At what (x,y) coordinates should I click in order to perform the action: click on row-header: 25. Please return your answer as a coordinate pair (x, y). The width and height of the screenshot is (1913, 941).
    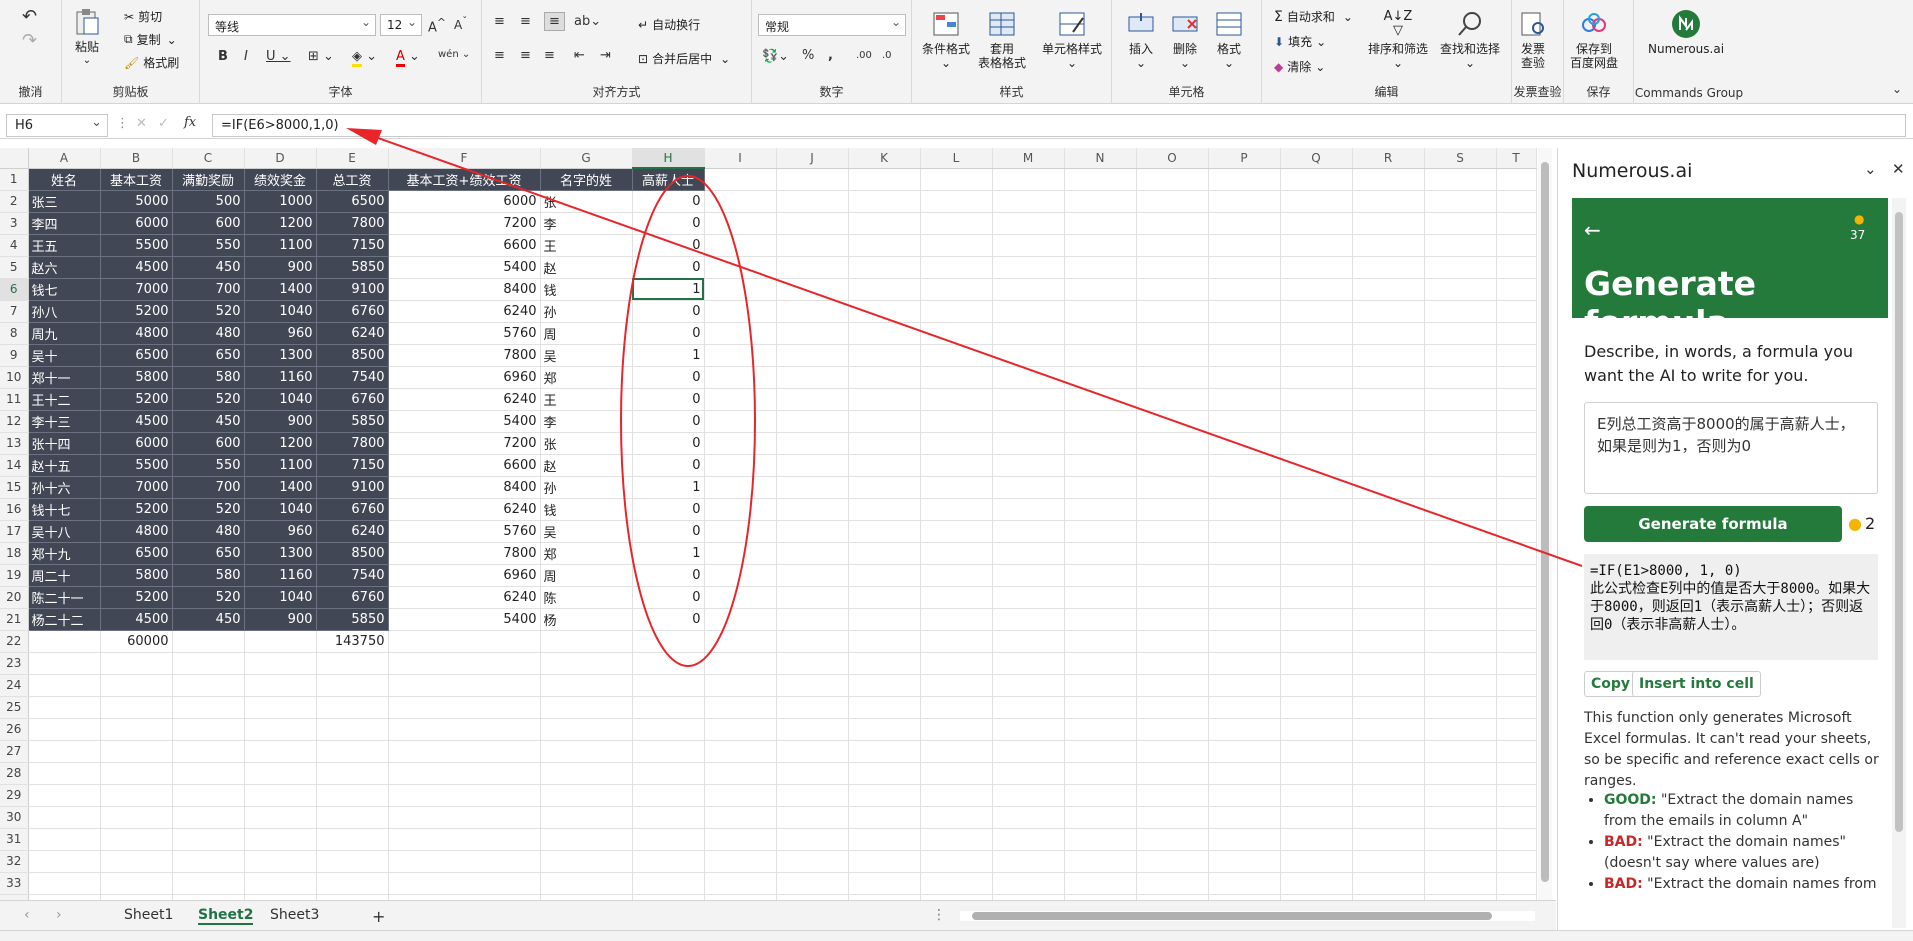
    Looking at the image, I should click on (14, 707).